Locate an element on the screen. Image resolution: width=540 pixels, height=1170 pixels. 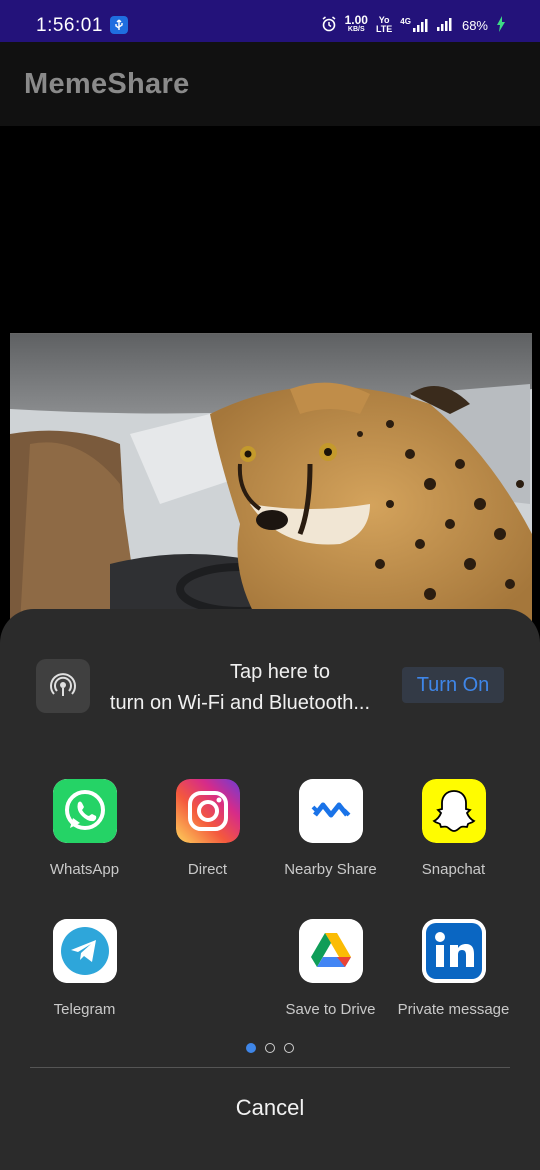
signal-4g-icon: 4G is located at coordinates (414, 25).